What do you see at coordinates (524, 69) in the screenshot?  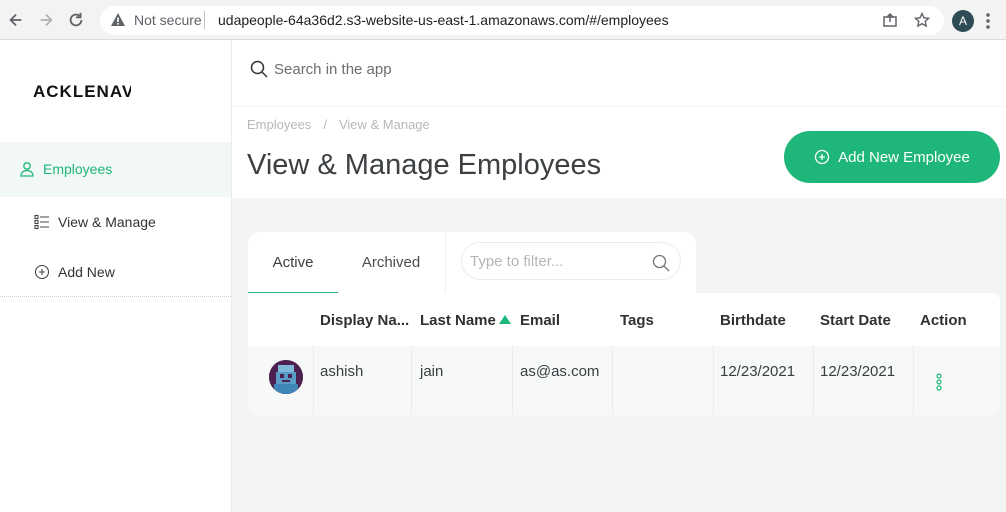 I see `search-input` at bounding box center [524, 69].